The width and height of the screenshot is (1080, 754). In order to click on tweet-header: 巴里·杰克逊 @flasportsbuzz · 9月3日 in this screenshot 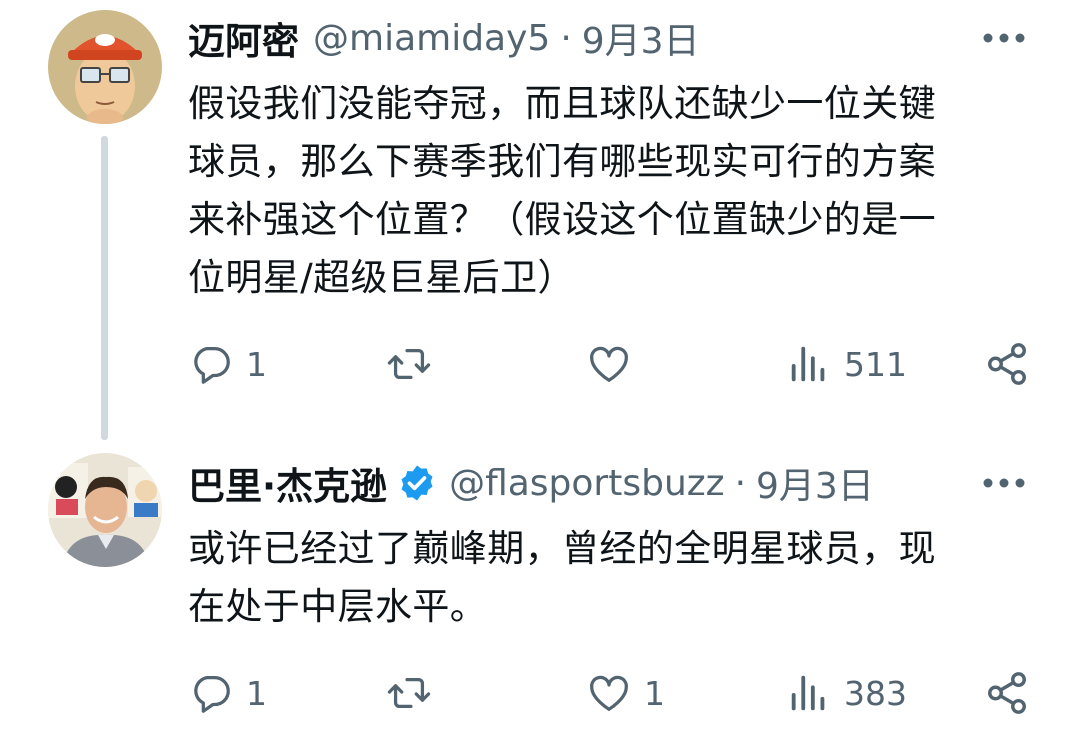, I will do `click(614, 483)`.